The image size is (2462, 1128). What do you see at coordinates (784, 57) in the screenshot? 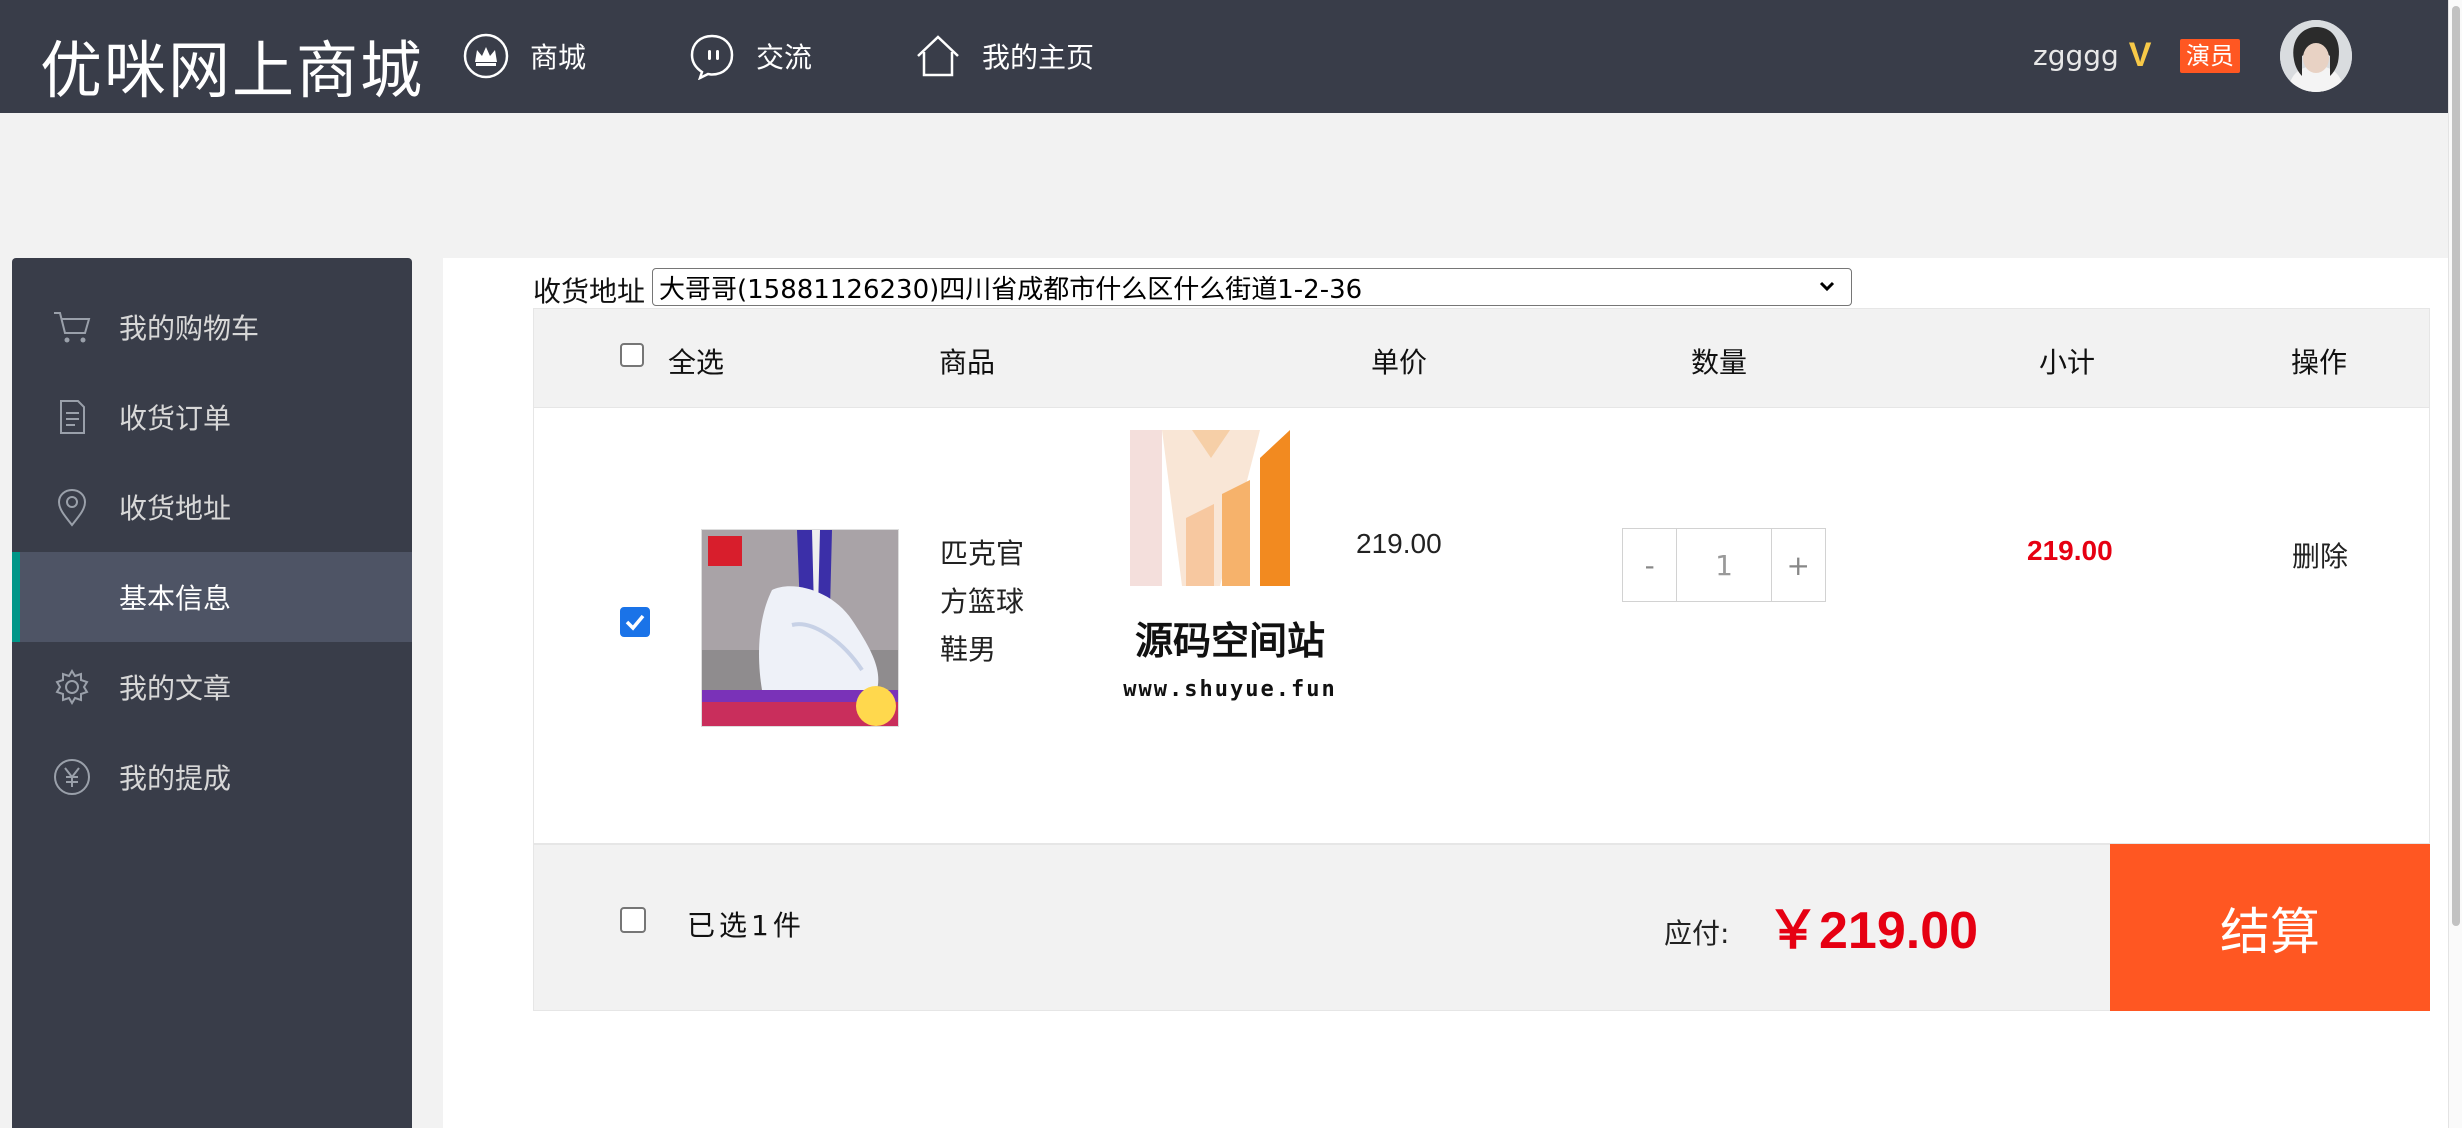
I see `nav-item-label: 交流` at bounding box center [784, 57].